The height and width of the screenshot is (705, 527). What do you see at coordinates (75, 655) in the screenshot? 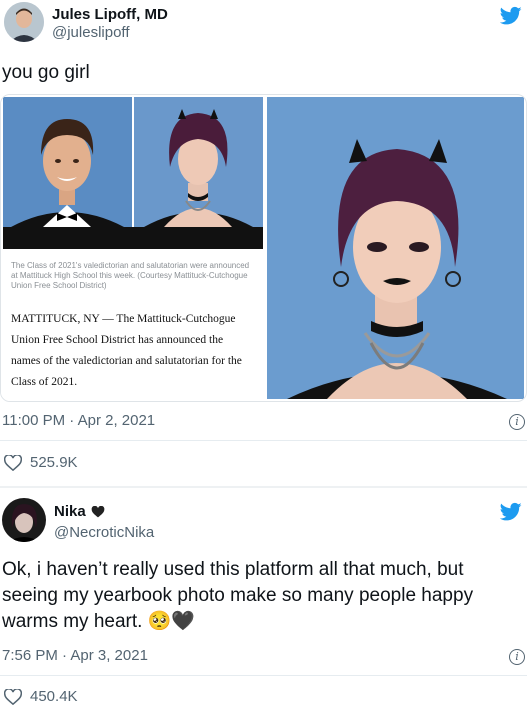
I see `tweet-timestamp: 7:56 PM · Apr 3, 2021` at bounding box center [75, 655].